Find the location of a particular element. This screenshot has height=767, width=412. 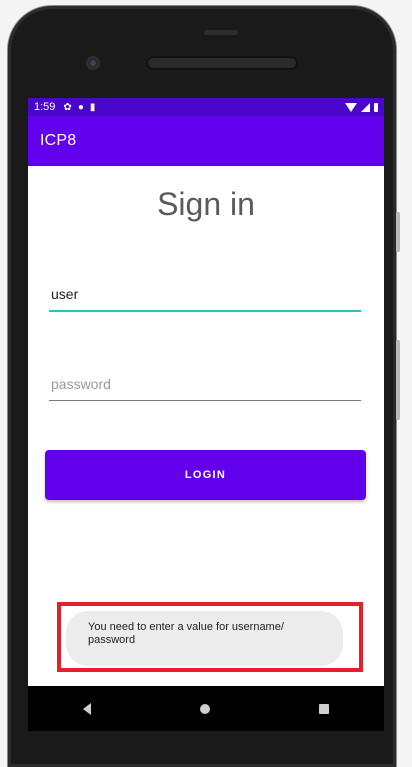

page-title: Sign in is located at coordinates (206, 204).